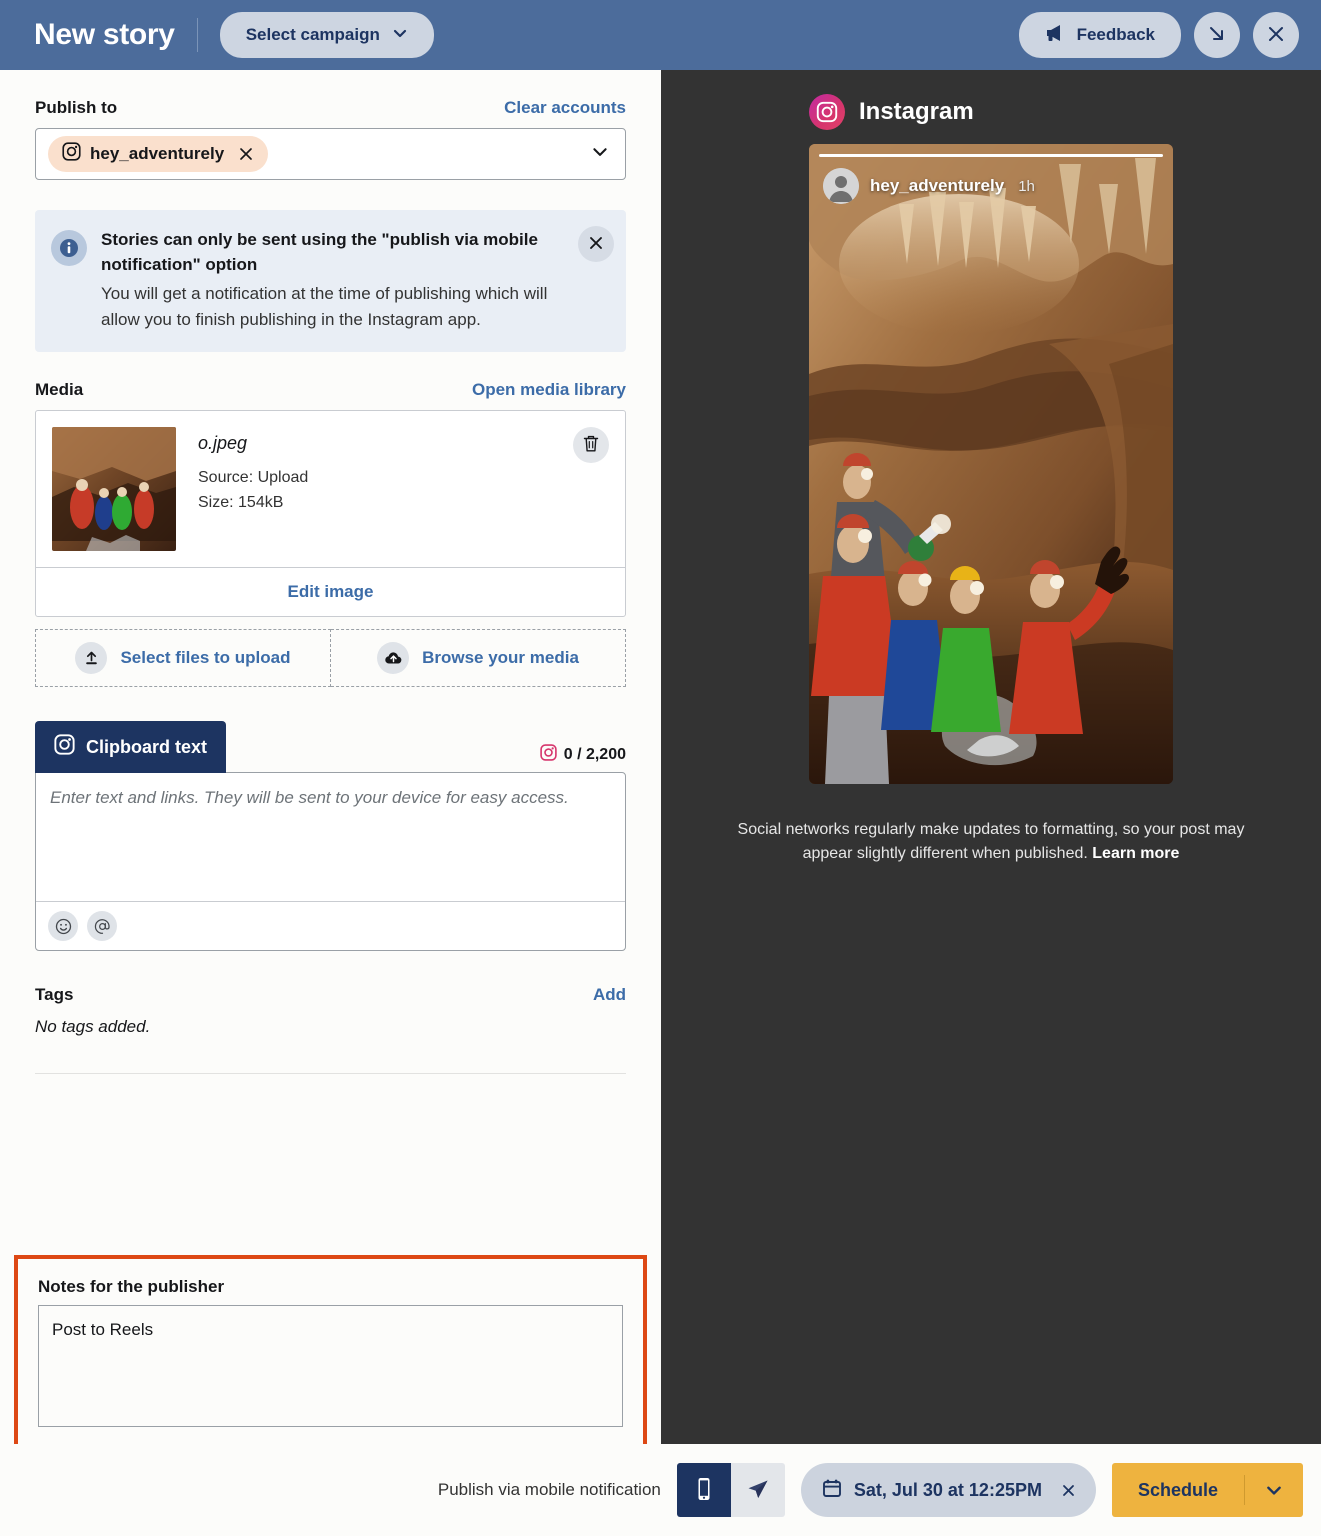 This screenshot has height=1536, width=1321. What do you see at coordinates (312, 34) in the screenshot?
I see `select-campaign-label: Select campaign` at bounding box center [312, 34].